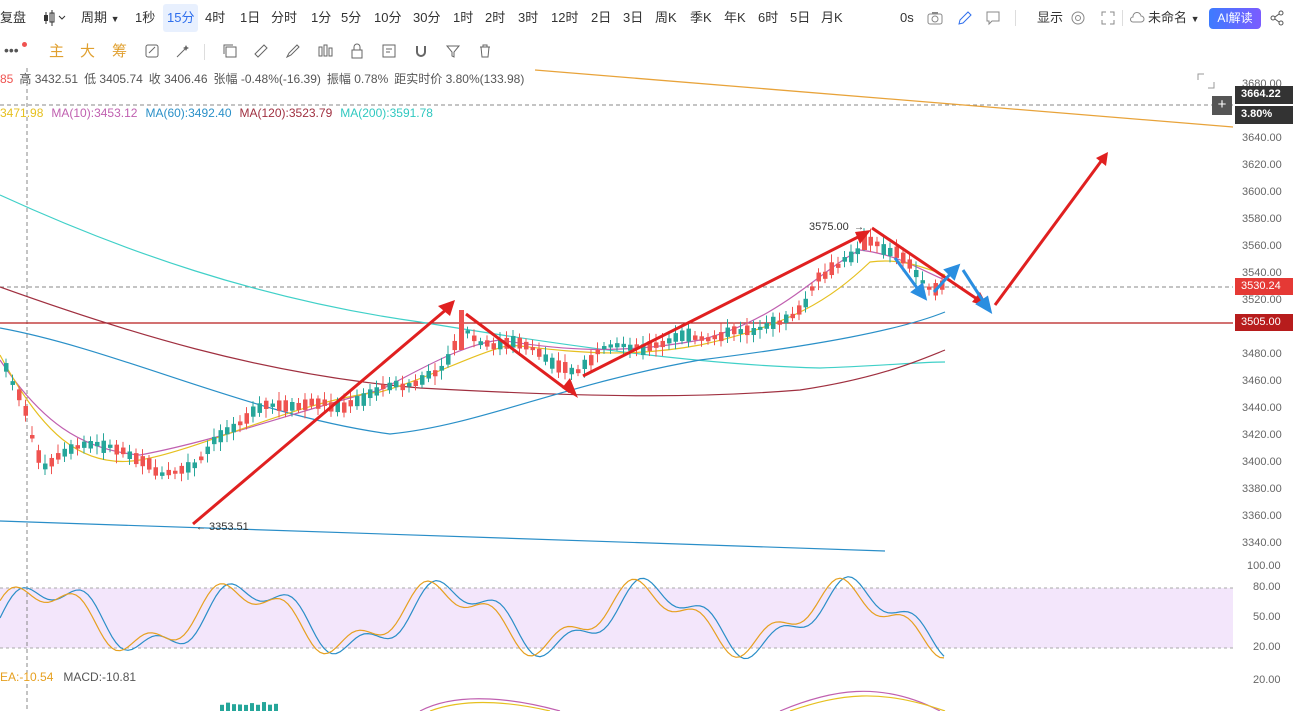 The height and width of the screenshot is (711, 1296). Describe the element at coordinates (1262, 435) in the screenshot. I see `tick-3420: 3420.00` at that location.